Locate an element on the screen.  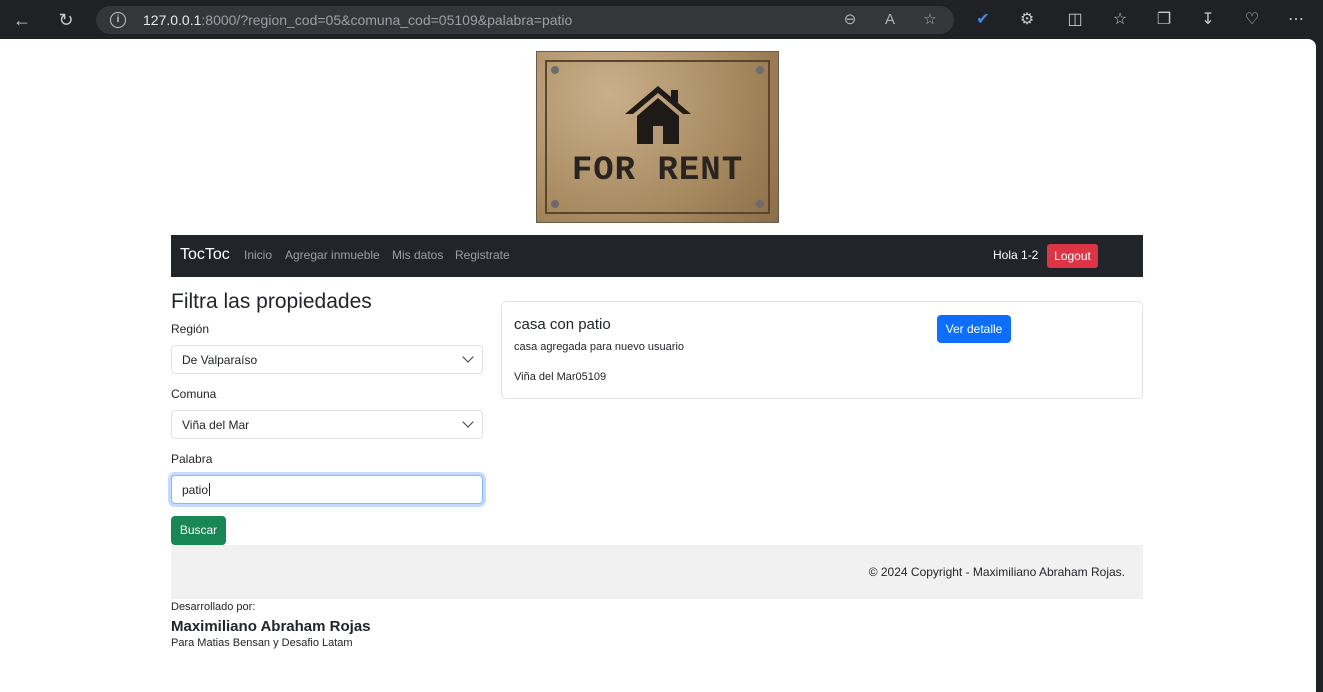
comuna-select: Viña del Mar is located at coordinates (327, 424).